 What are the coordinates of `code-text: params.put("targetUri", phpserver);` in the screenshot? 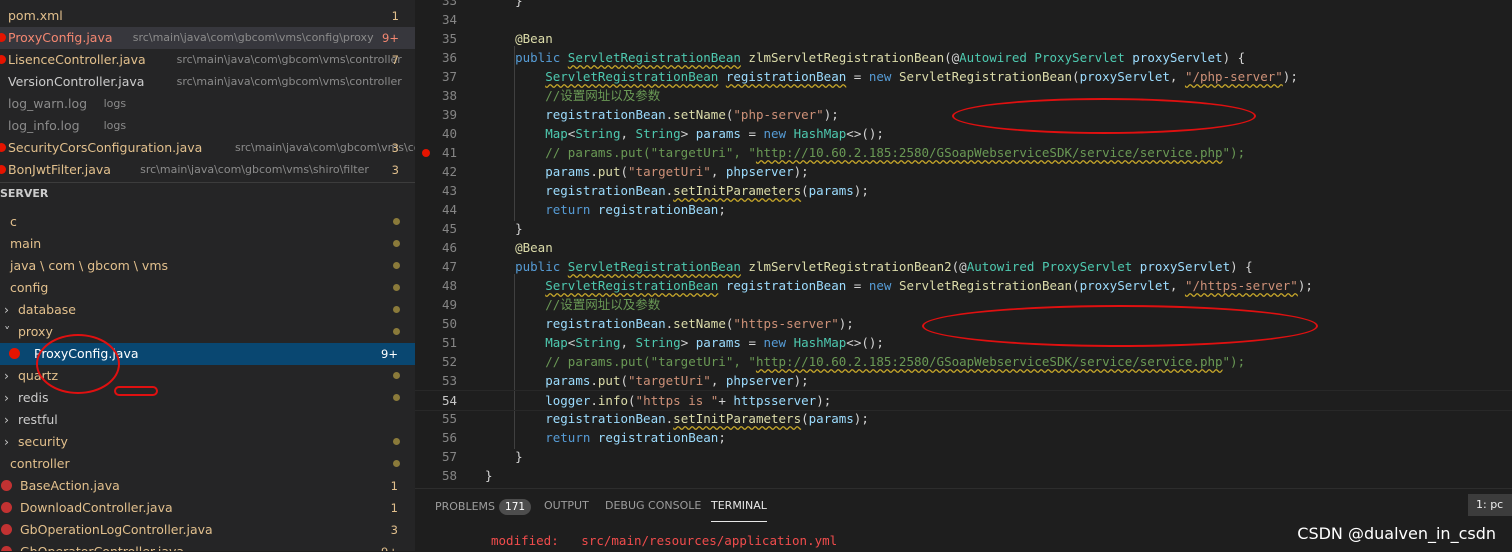 It's located at (646, 380).